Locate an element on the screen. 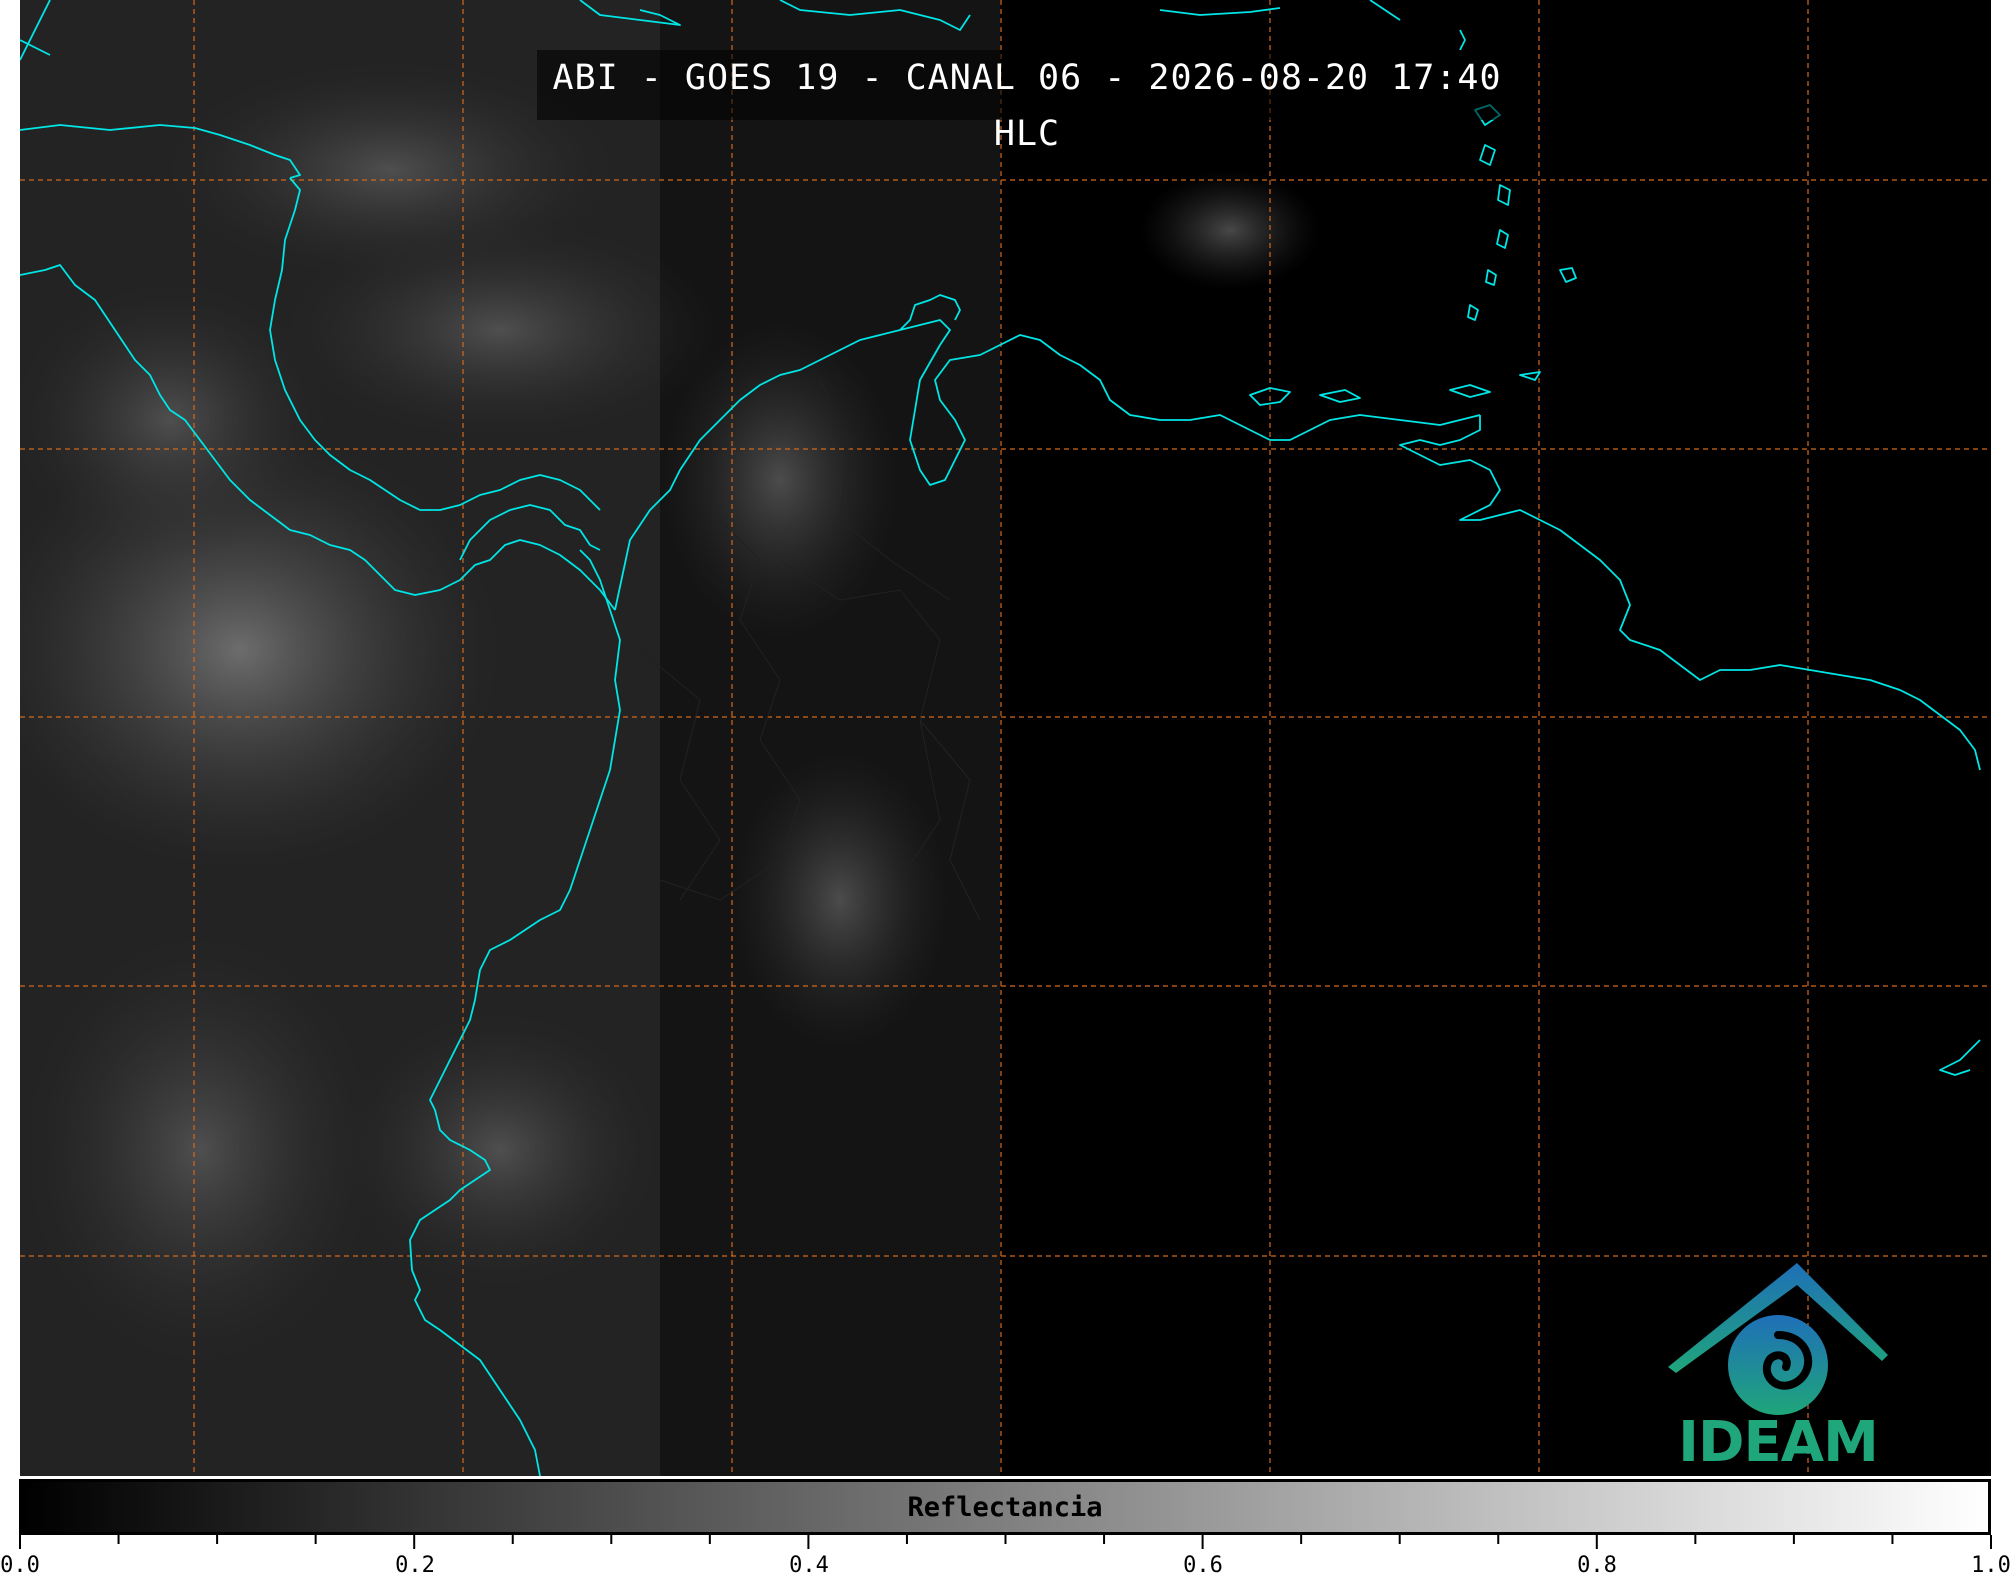 Image resolution: width=2011 pixels, height=1578 pixels. tick-label-3: 0.6 is located at coordinates (1203, 1565).